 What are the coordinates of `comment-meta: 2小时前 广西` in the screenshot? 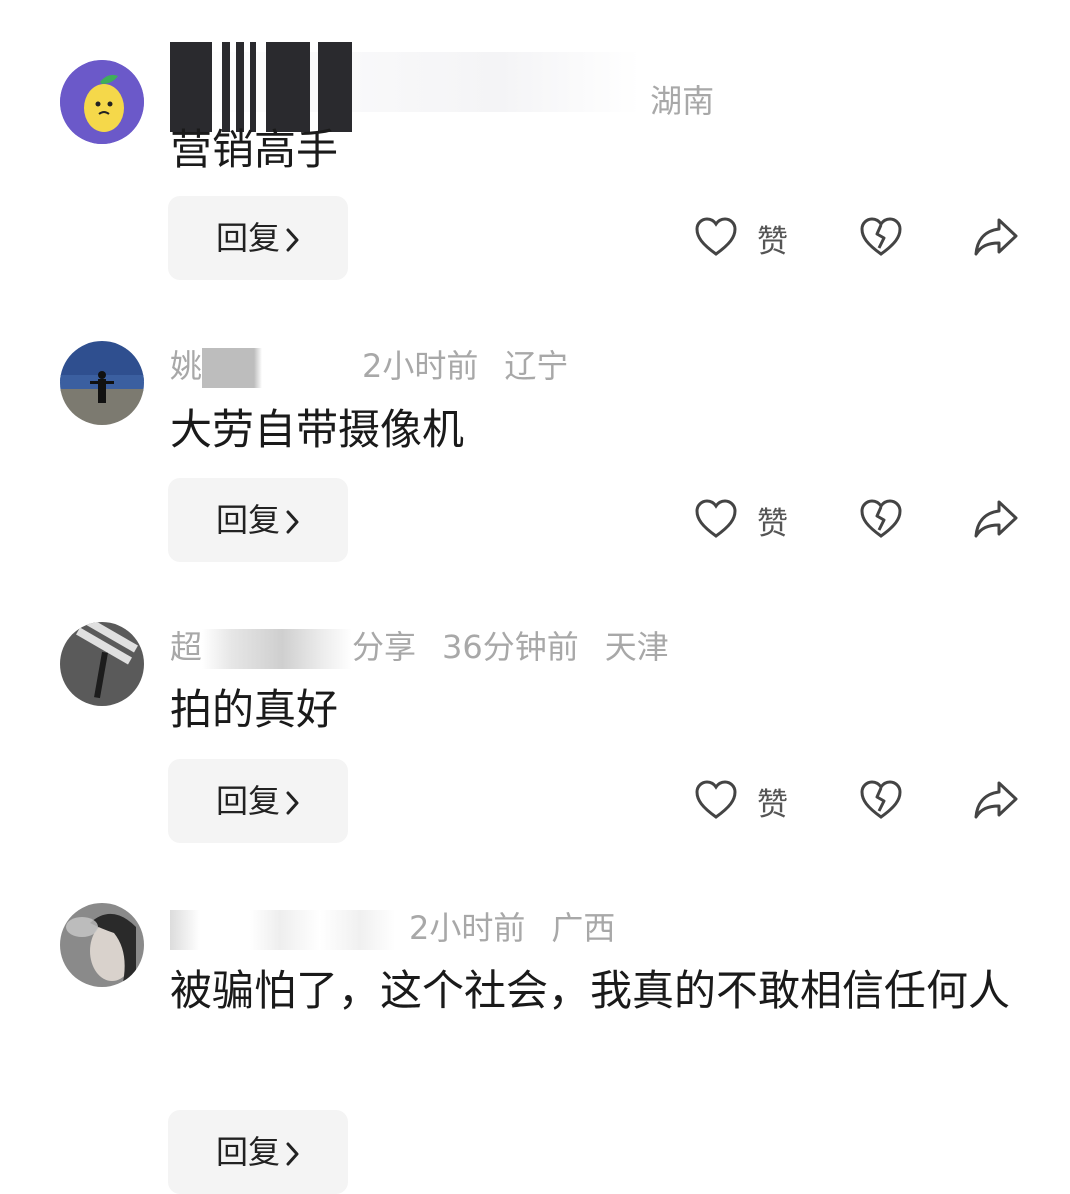 It's located at (392, 928).